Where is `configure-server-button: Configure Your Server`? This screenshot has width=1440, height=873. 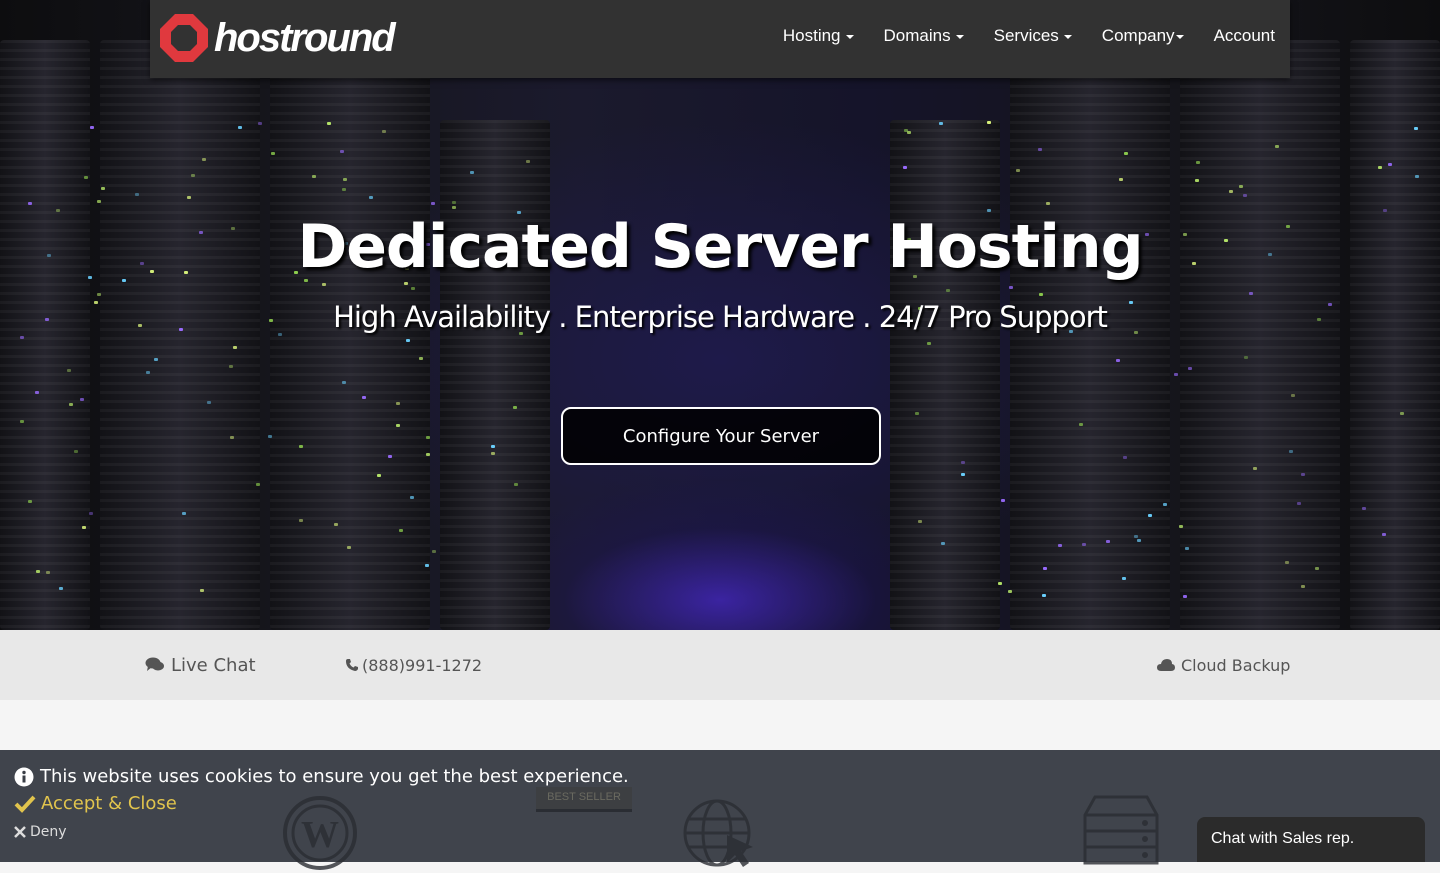
configure-server-button: Configure Your Server is located at coordinates (721, 436).